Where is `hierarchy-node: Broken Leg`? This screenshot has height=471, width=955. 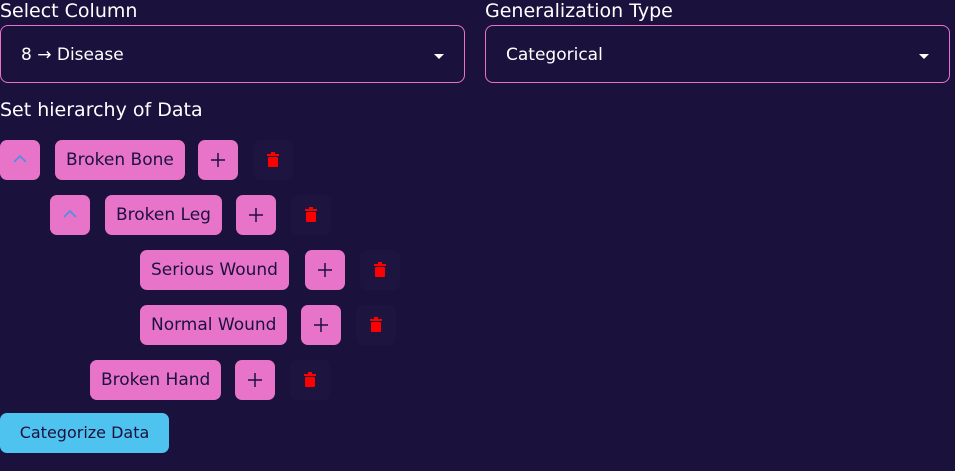 hierarchy-node: Broken Leg is located at coordinates (163, 215).